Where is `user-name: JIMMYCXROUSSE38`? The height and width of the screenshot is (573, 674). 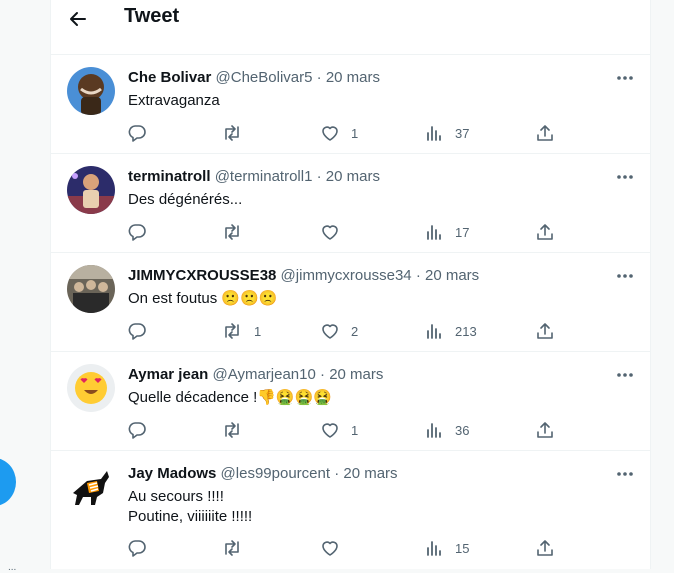 user-name: JIMMYCXROUSSE38 is located at coordinates (202, 275).